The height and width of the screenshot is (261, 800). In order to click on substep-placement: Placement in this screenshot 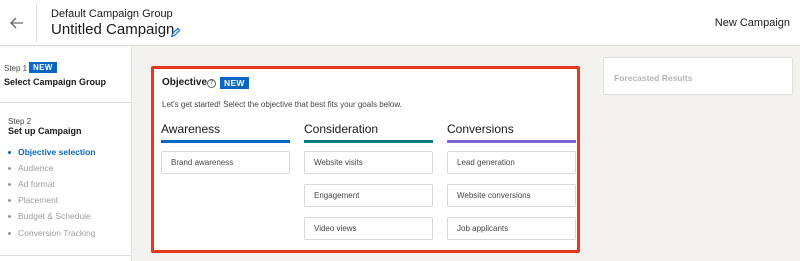, I will do `click(33, 200)`.